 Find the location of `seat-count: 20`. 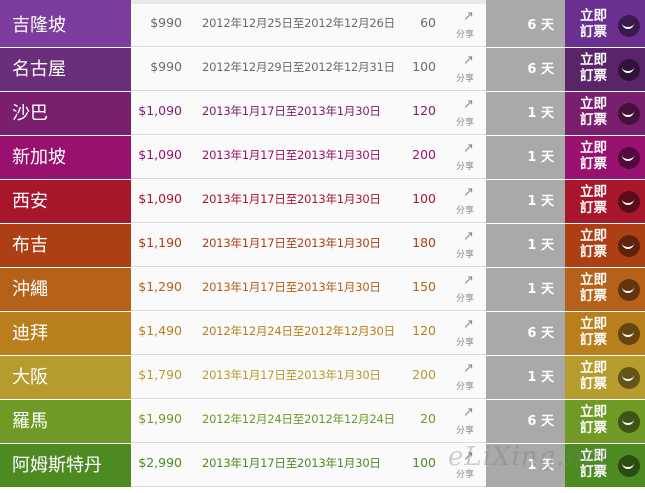

seat-count: 20 is located at coordinates (428, 418).